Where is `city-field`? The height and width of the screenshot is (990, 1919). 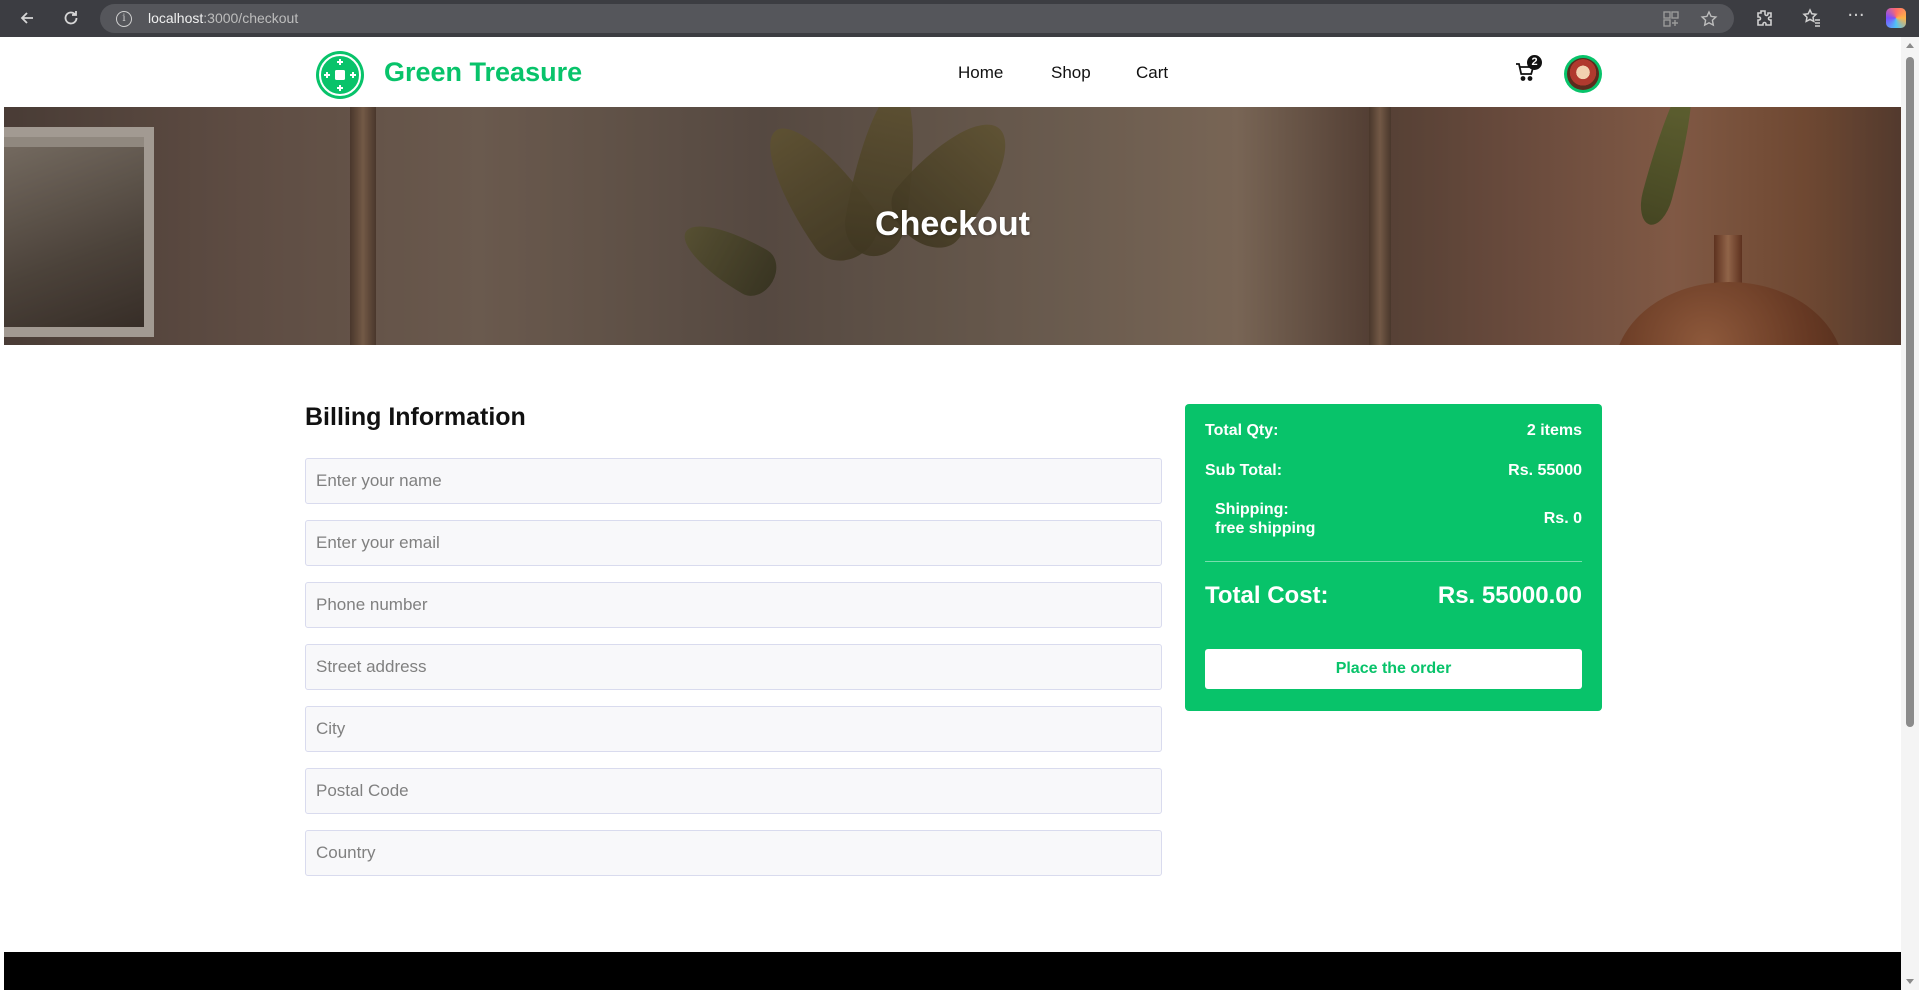
city-field is located at coordinates (733, 729).